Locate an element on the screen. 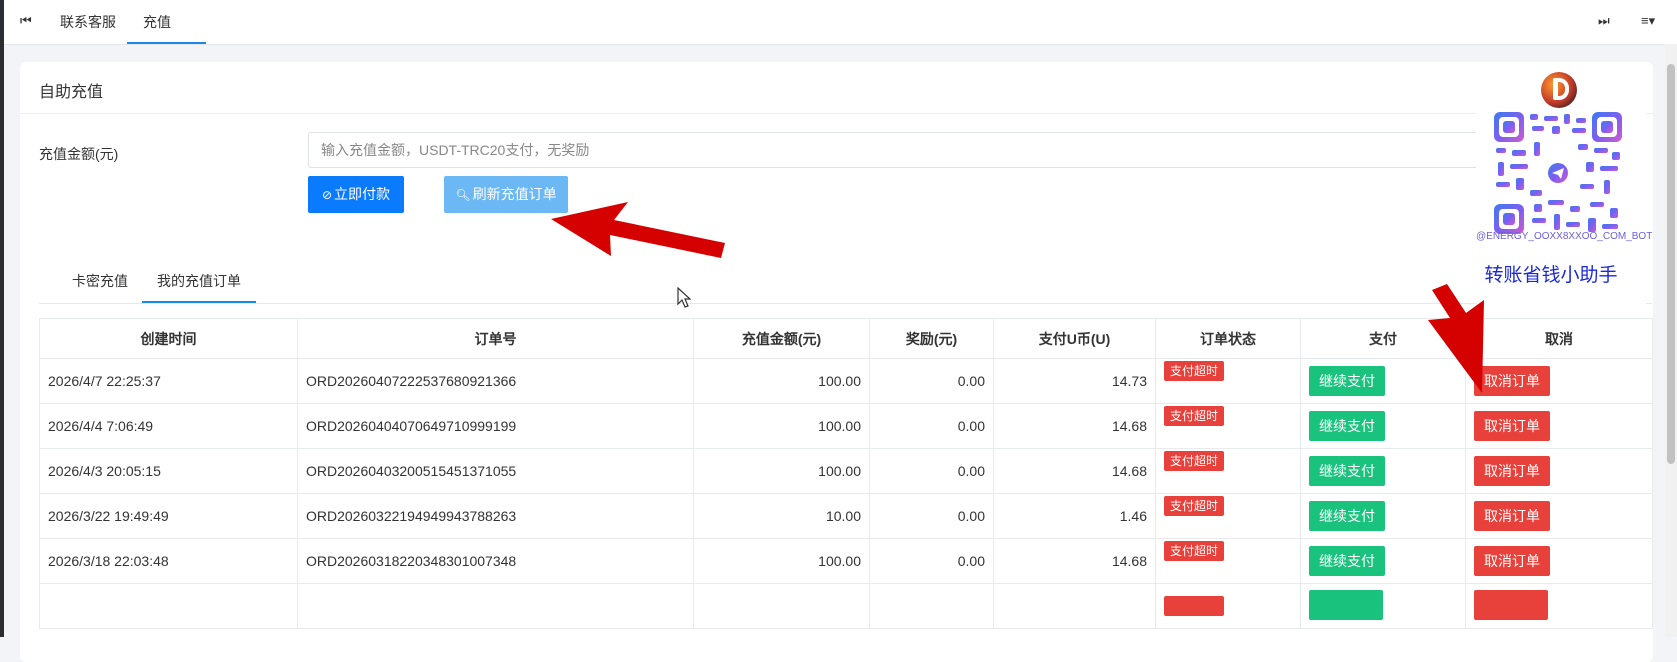  amount is located at coordinates (781, 606).